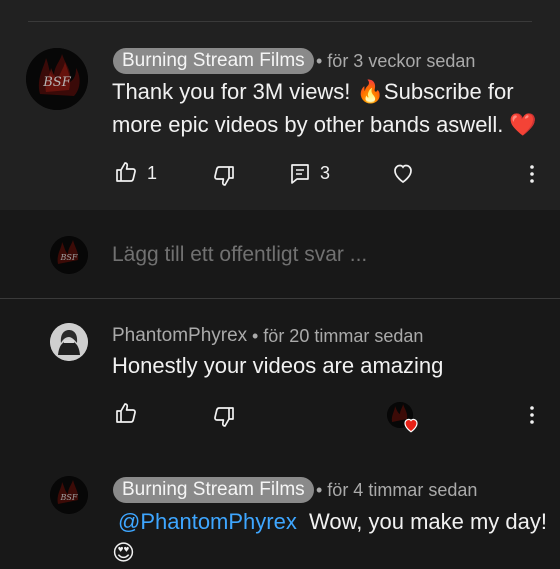 The height and width of the screenshot is (569, 560). What do you see at coordinates (207, 521) in the screenshot?
I see `mention-link: @PhantomPhyrex` at bounding box center [207, 521].